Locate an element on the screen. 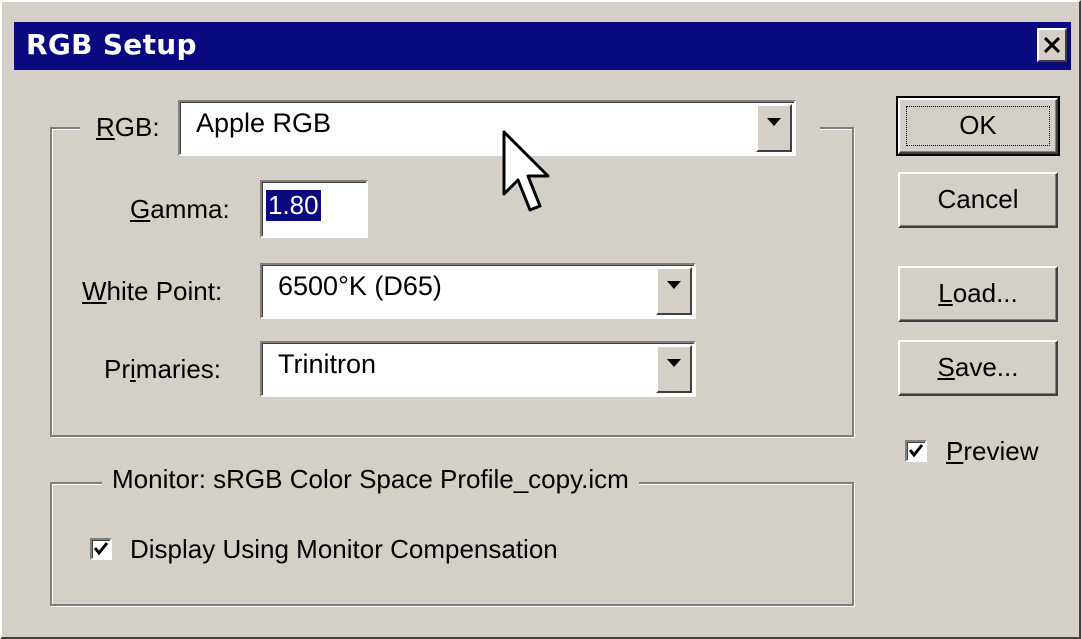  window-title: RGB Setup is located at coordinates (111, 44).